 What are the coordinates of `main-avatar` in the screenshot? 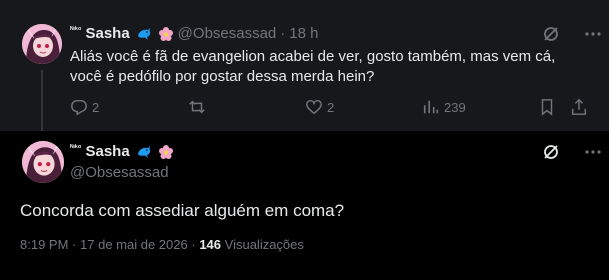 It's located at (43, 162).